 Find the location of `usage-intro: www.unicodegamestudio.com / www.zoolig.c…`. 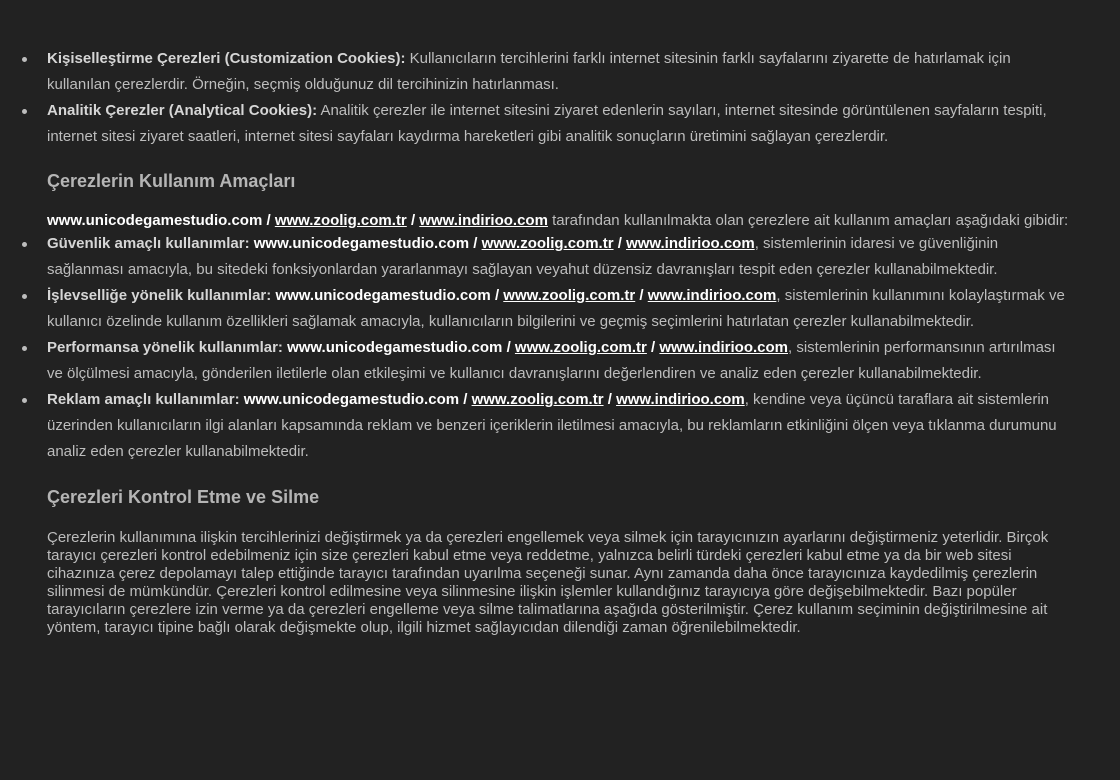

usage-intro: www.unicodegamestudio.com / www.zoolig.c… is located at coordinates (560, 221).